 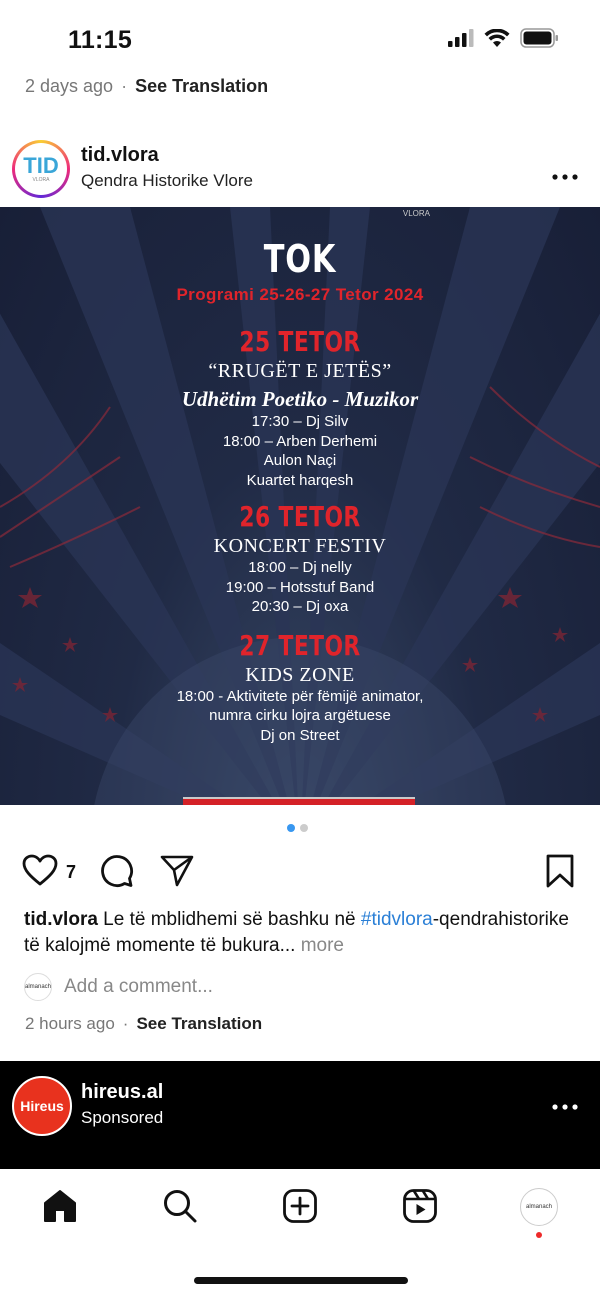 I want to click on day-2-event: KONCERT FESTIV, so click(x=300, y=546).